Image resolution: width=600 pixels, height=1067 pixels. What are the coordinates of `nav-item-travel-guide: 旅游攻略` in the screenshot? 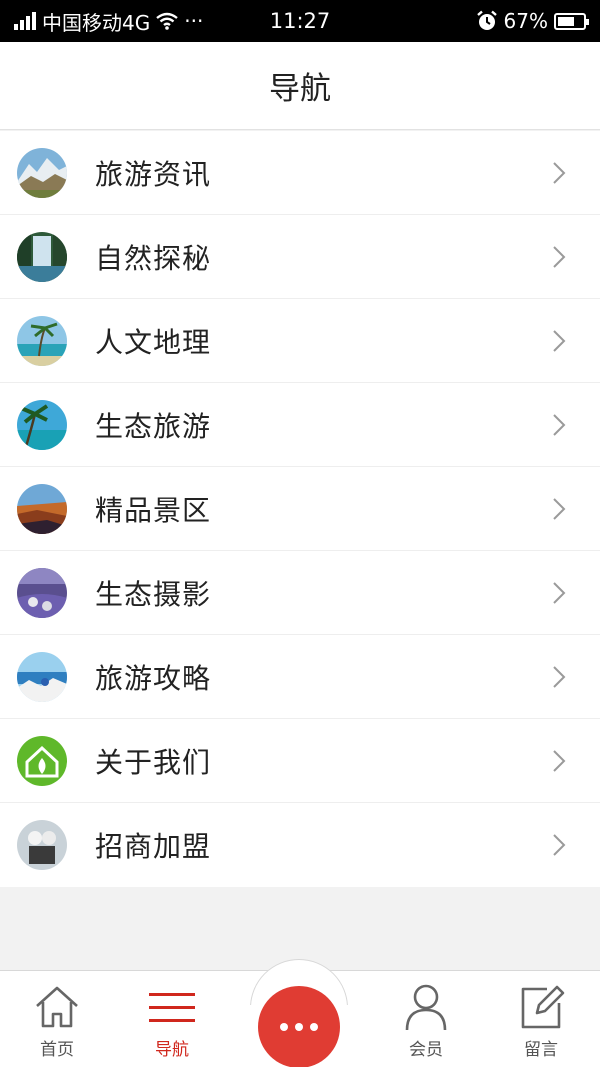 It's located at (300, 677).